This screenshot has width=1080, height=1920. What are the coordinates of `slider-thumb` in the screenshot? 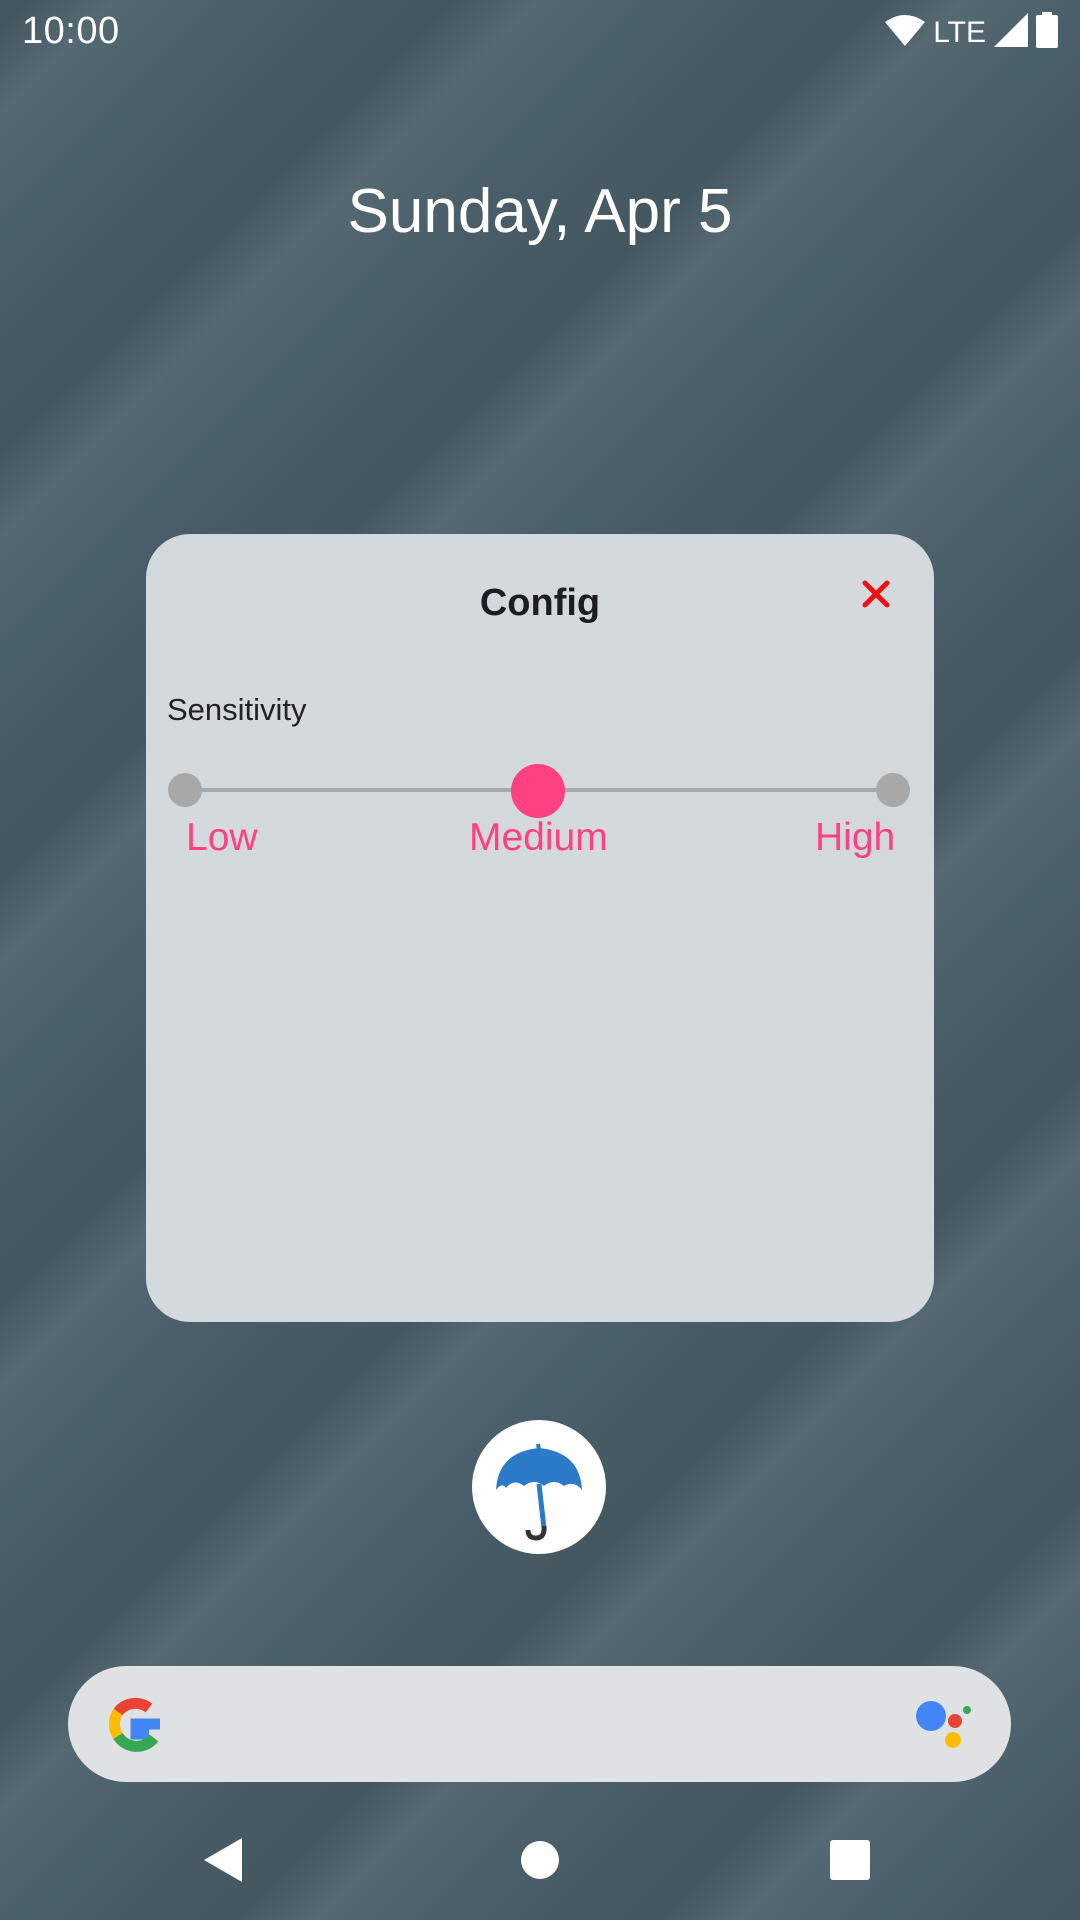 It's located at (538, 791).